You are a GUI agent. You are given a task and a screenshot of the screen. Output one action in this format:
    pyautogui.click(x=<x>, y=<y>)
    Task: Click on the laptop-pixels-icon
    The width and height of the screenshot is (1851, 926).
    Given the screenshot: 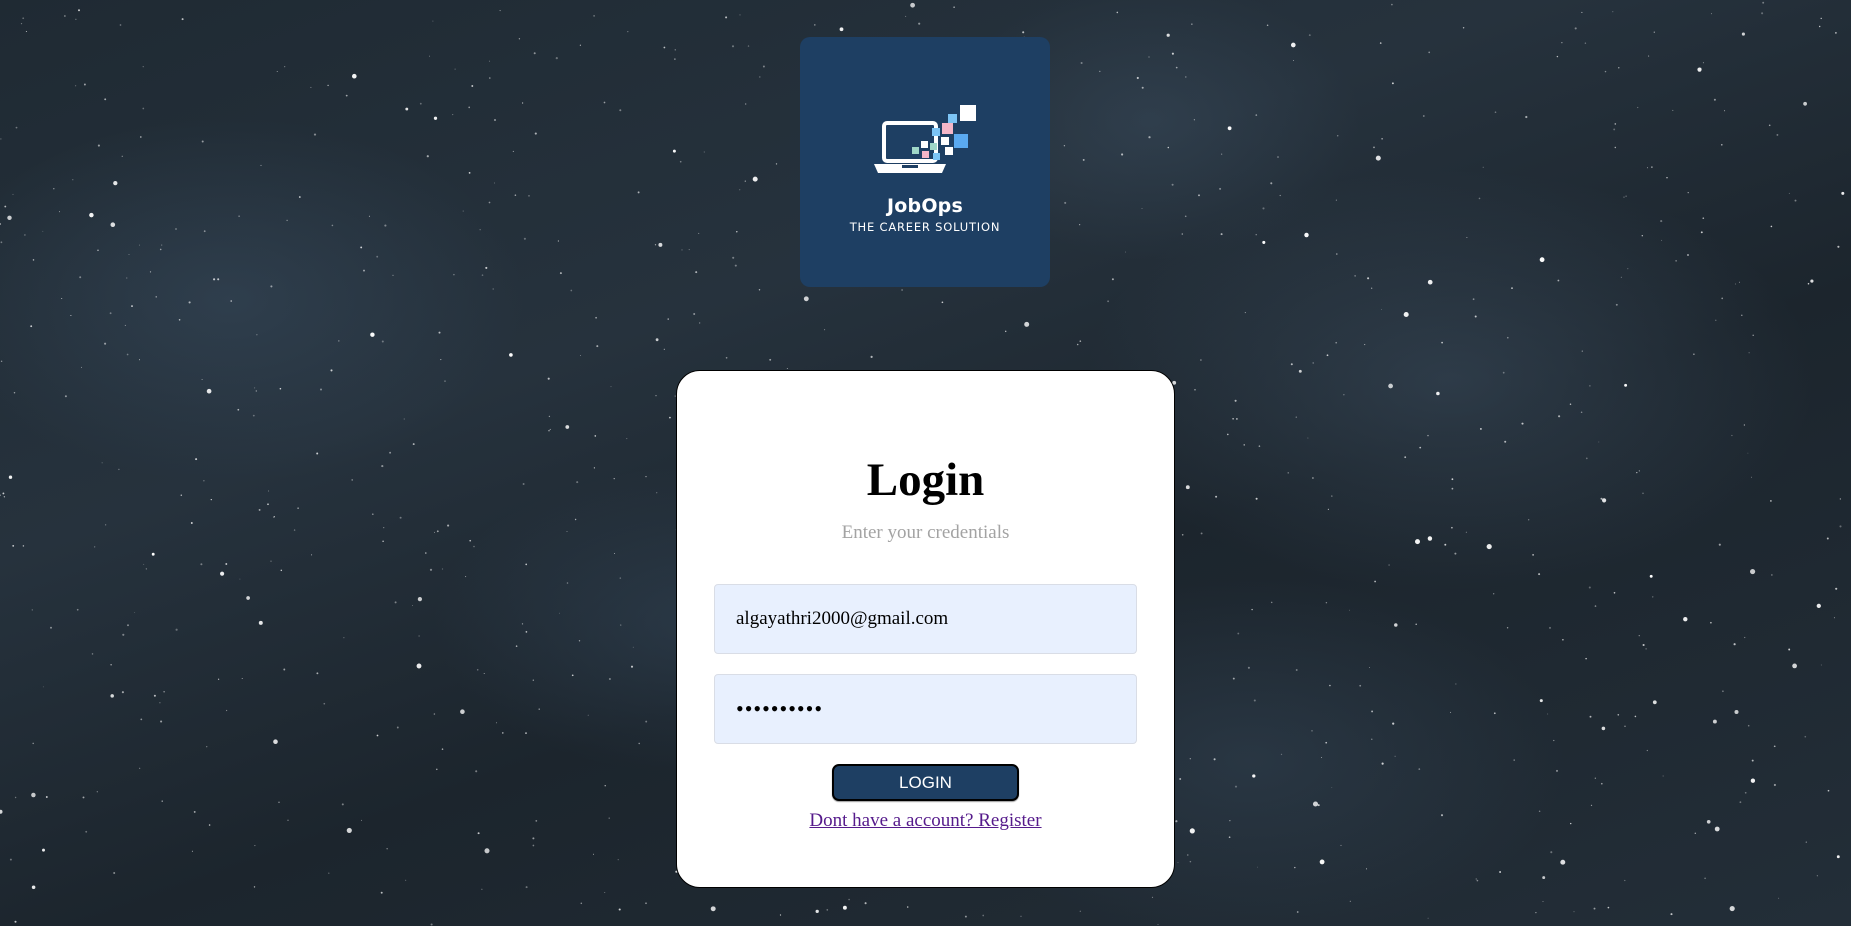 What is the action you would take?
    pyautogui.click(x=925, y=138)
    